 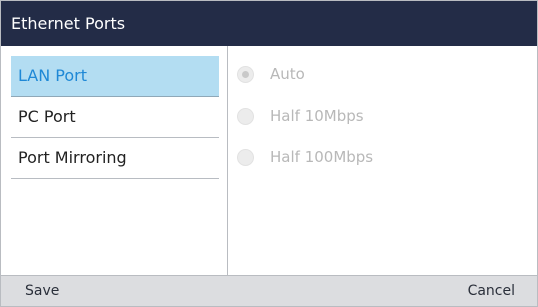 I want to click on option-auto: Auto, so click(x=377, y=74).